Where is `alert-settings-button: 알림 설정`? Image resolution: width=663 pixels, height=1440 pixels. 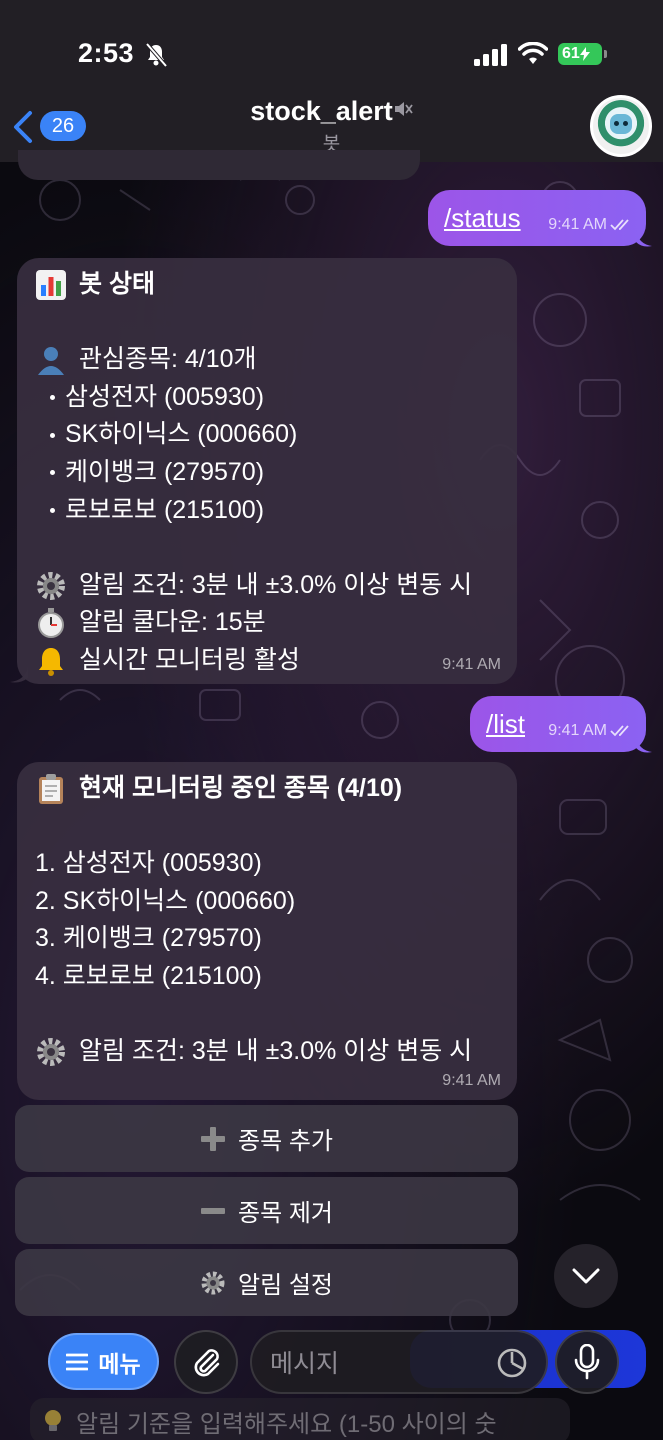
alert-settings-button: 알림 설정 is located at coordinates (266, 1282).